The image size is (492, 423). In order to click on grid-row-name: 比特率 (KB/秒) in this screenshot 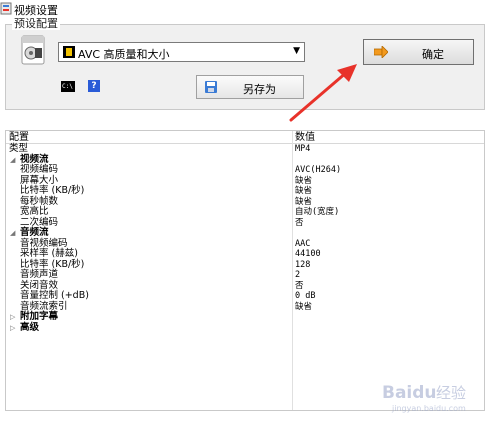, I will do `click(52, 190)`.